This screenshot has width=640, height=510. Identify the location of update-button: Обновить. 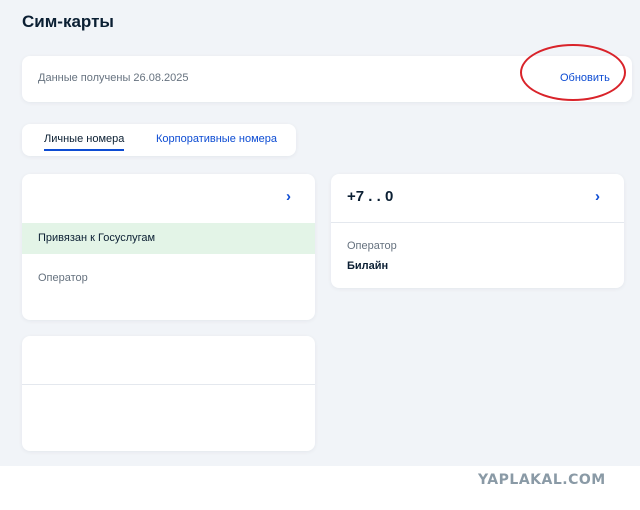
(585, 78).